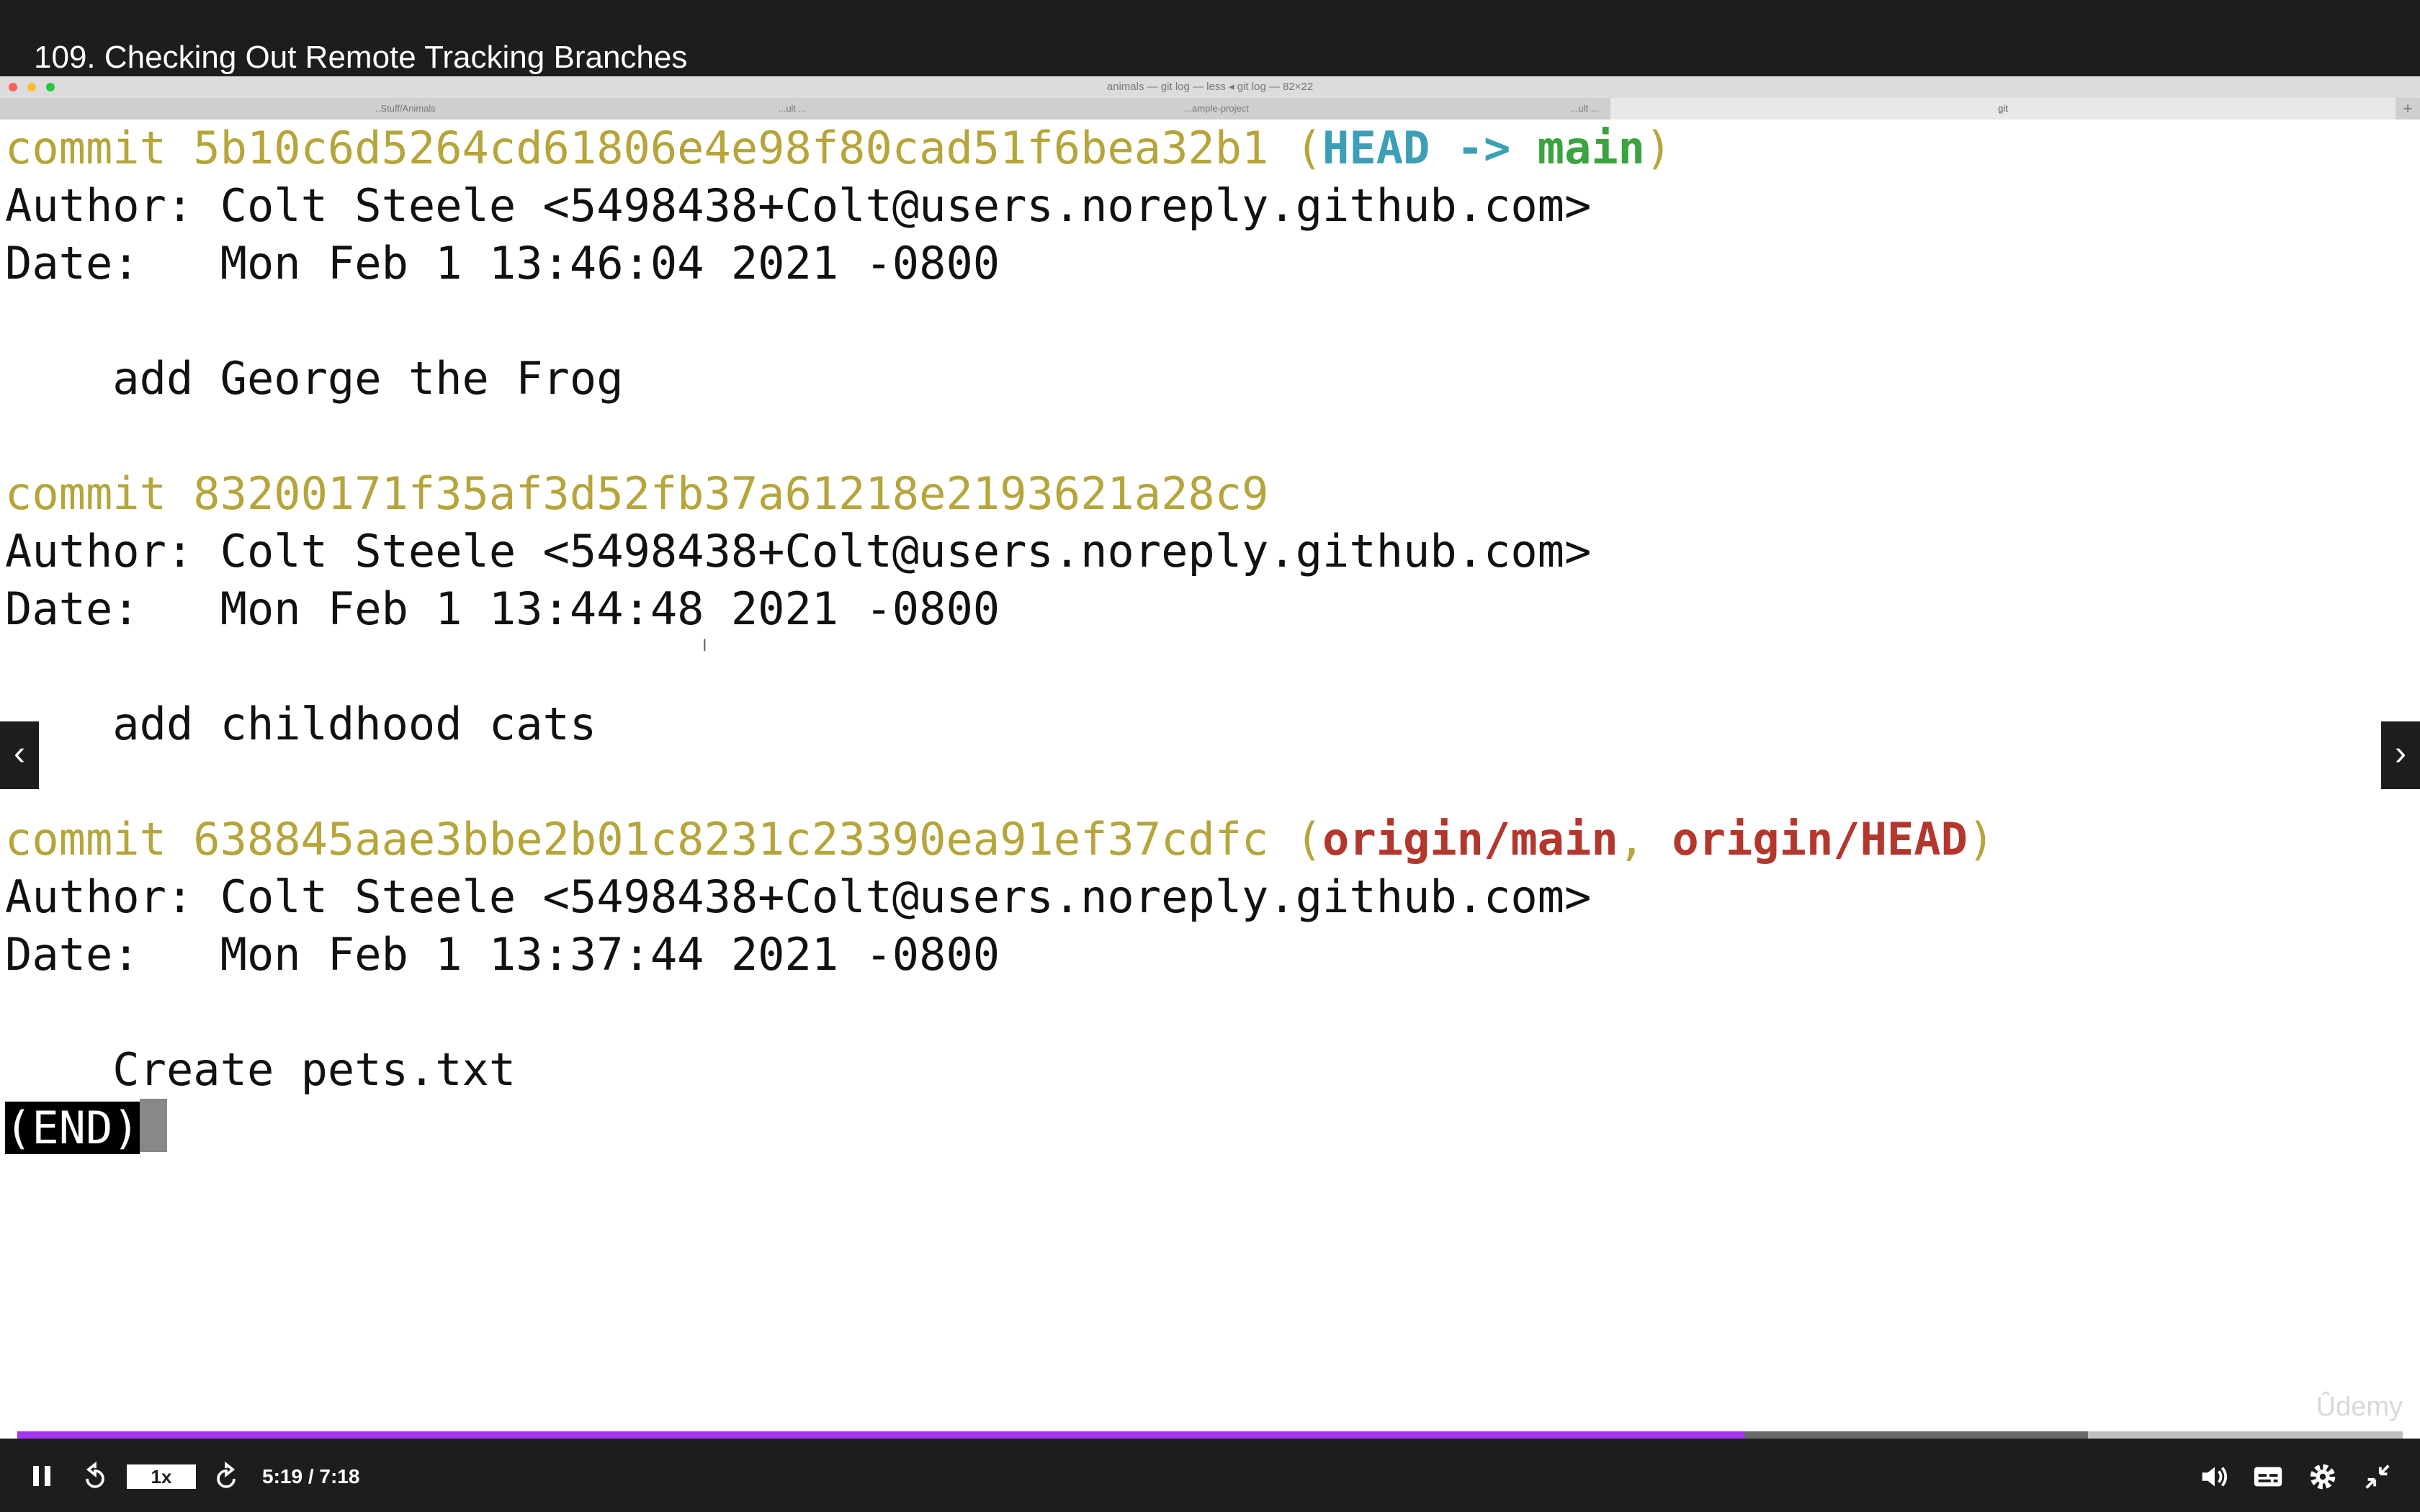  What do you see at coordinates (2408, 109) in the screenshot?
I see `new-tab-icon: +` at bounding box center [2408, 109].